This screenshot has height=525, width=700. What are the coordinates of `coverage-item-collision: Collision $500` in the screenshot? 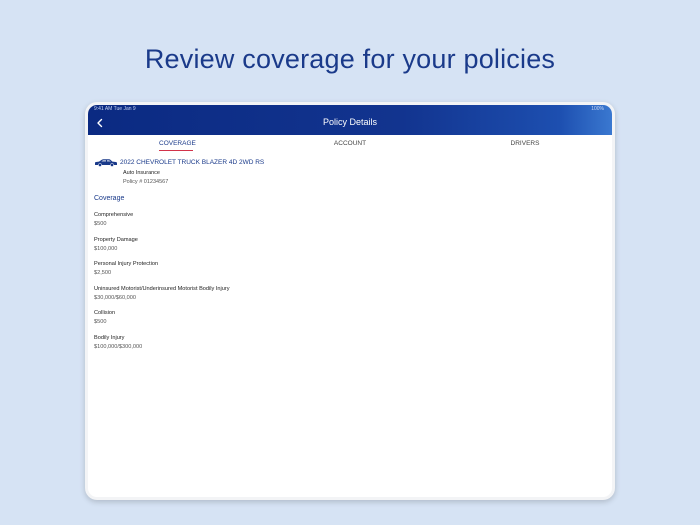 It's located at (294, 321).